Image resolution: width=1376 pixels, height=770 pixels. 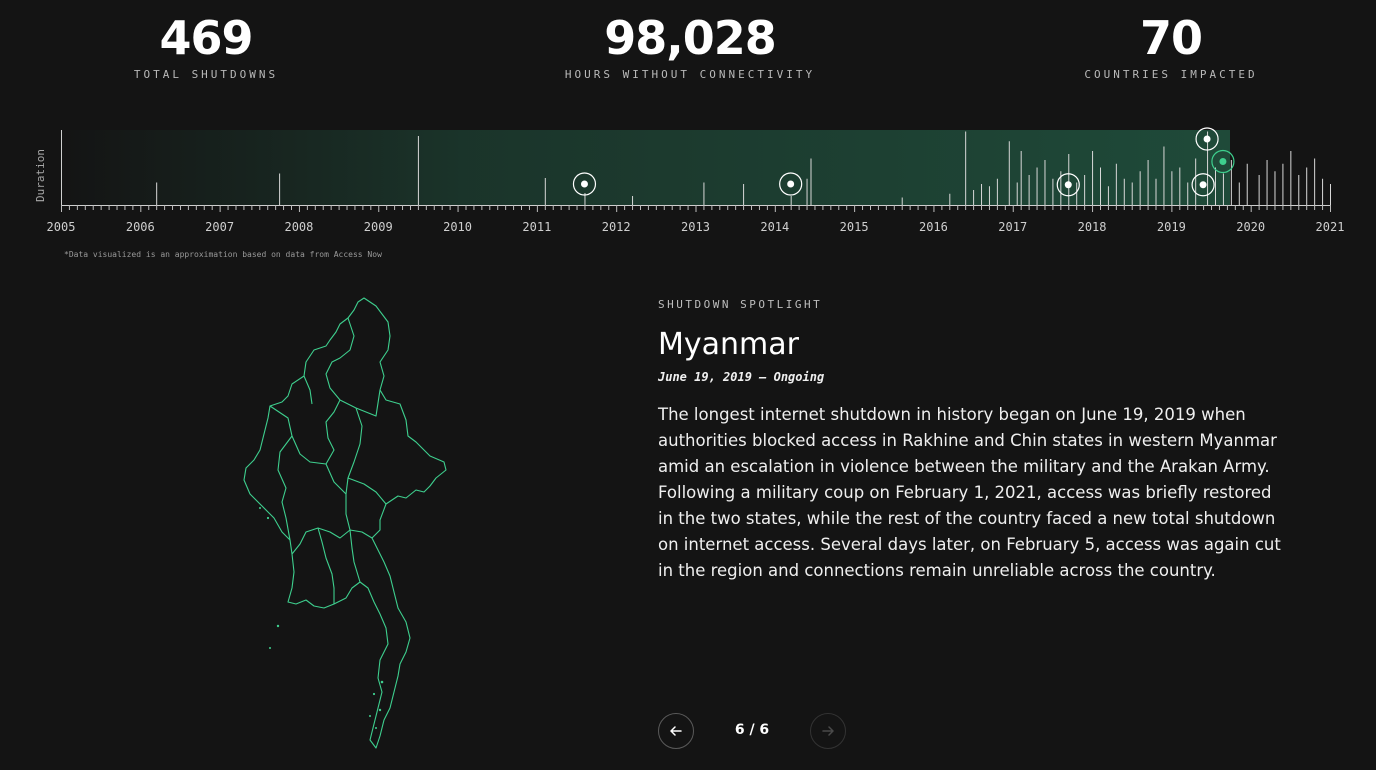 I want to click on spotlight-eyebrow: SHUTDOWN SPOTLIGHT, so click(x=740, y=304).